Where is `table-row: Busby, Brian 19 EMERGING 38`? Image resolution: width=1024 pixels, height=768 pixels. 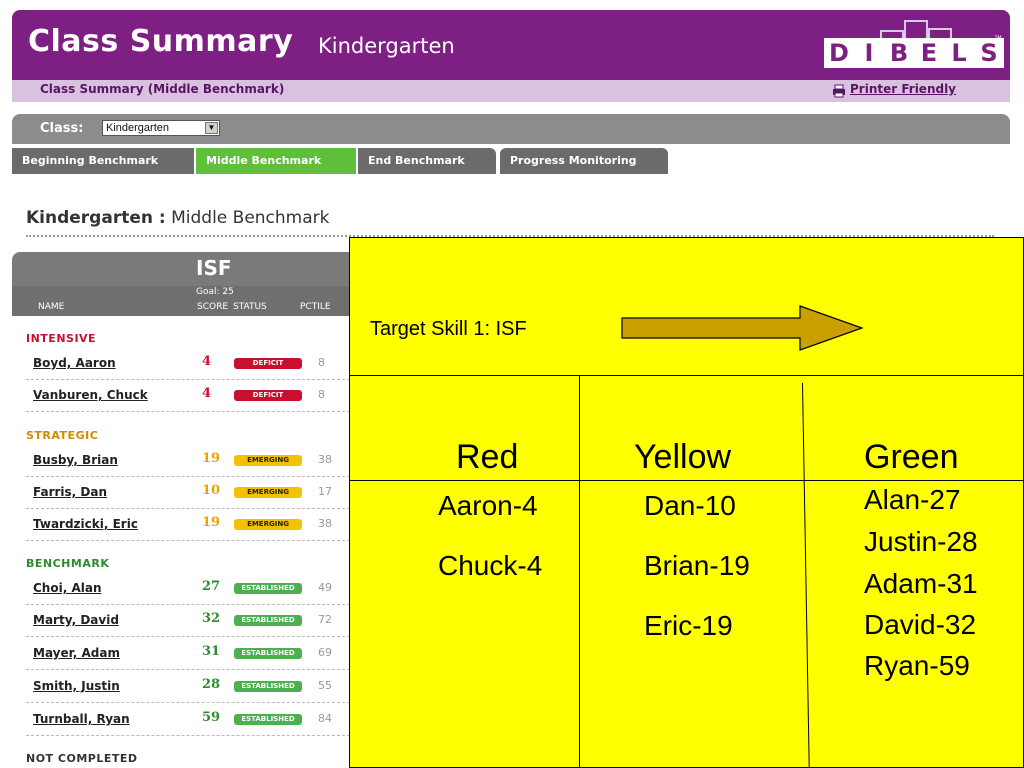 table-row: Busby, Brian 19 EMERGING 38 is located at coordinates (188, 461).